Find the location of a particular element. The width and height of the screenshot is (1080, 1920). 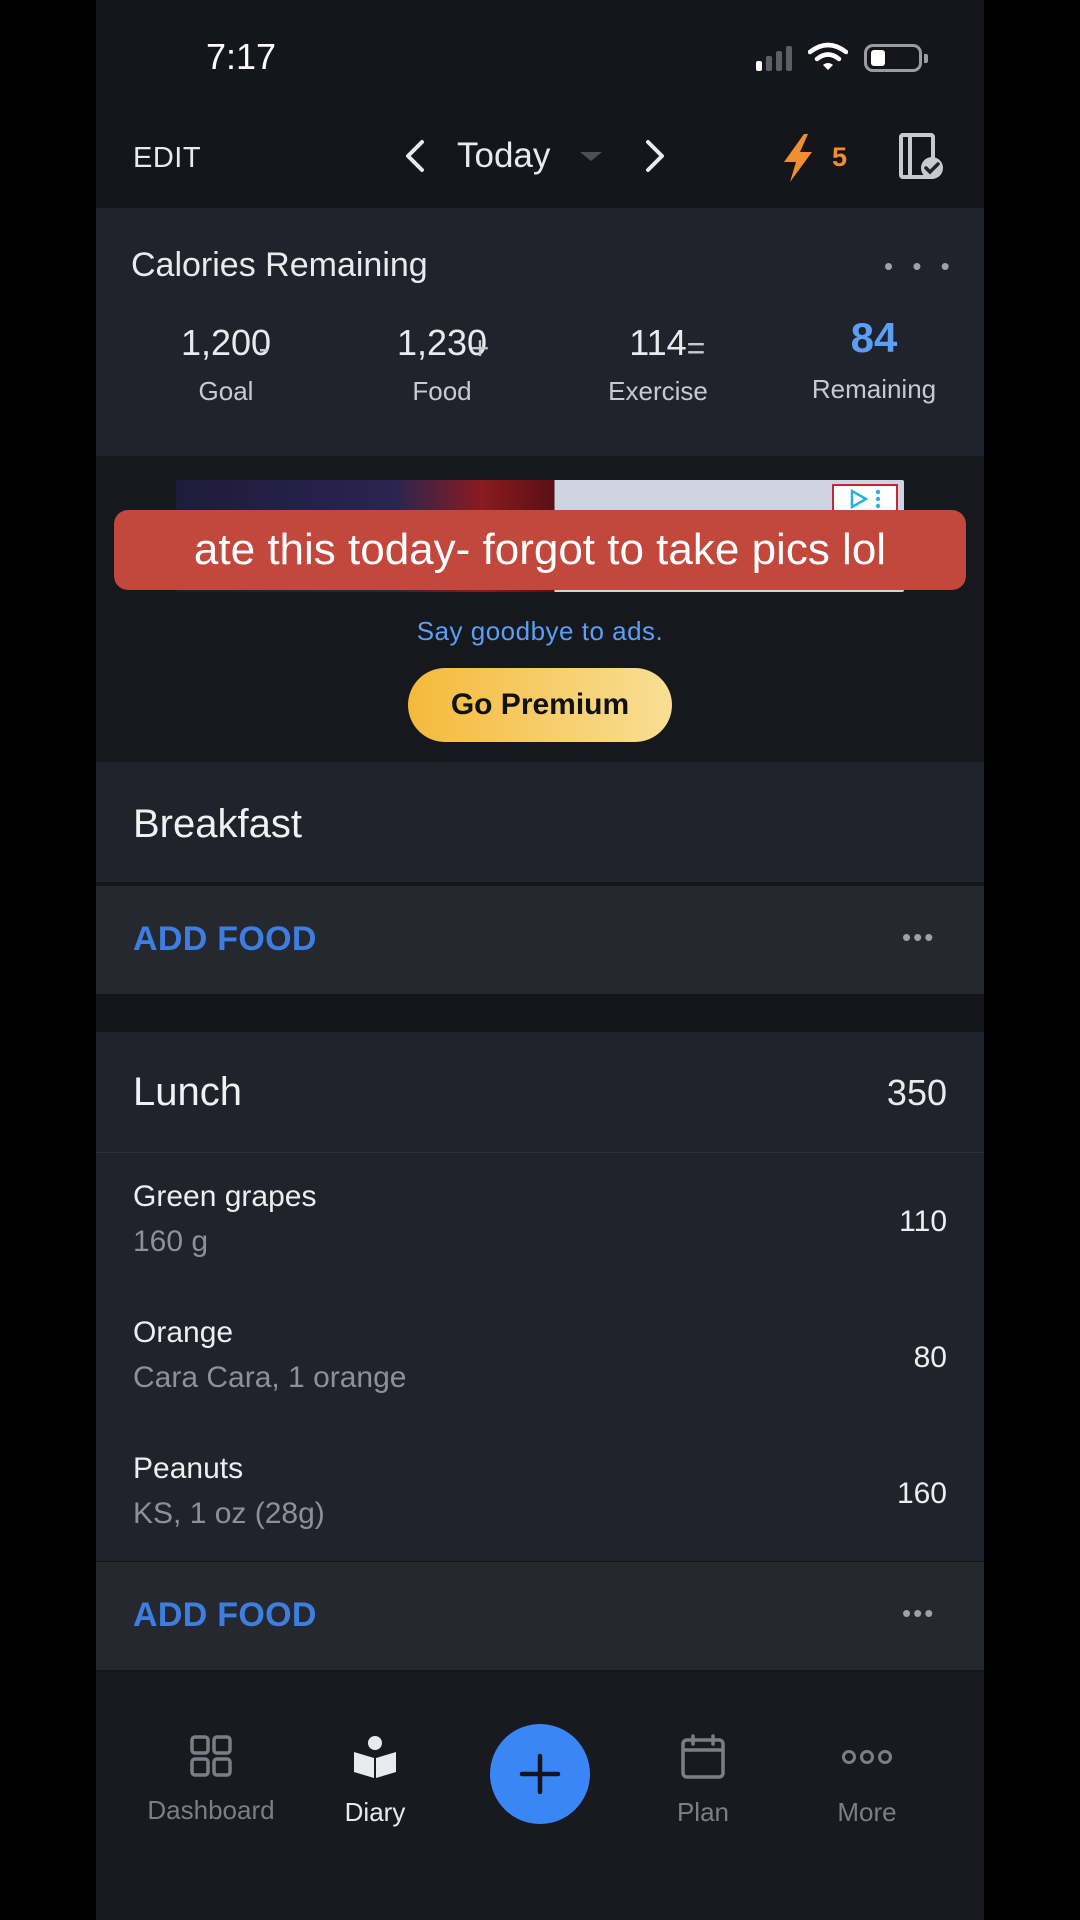

food-label: Food is located at coordinates (442, 391).